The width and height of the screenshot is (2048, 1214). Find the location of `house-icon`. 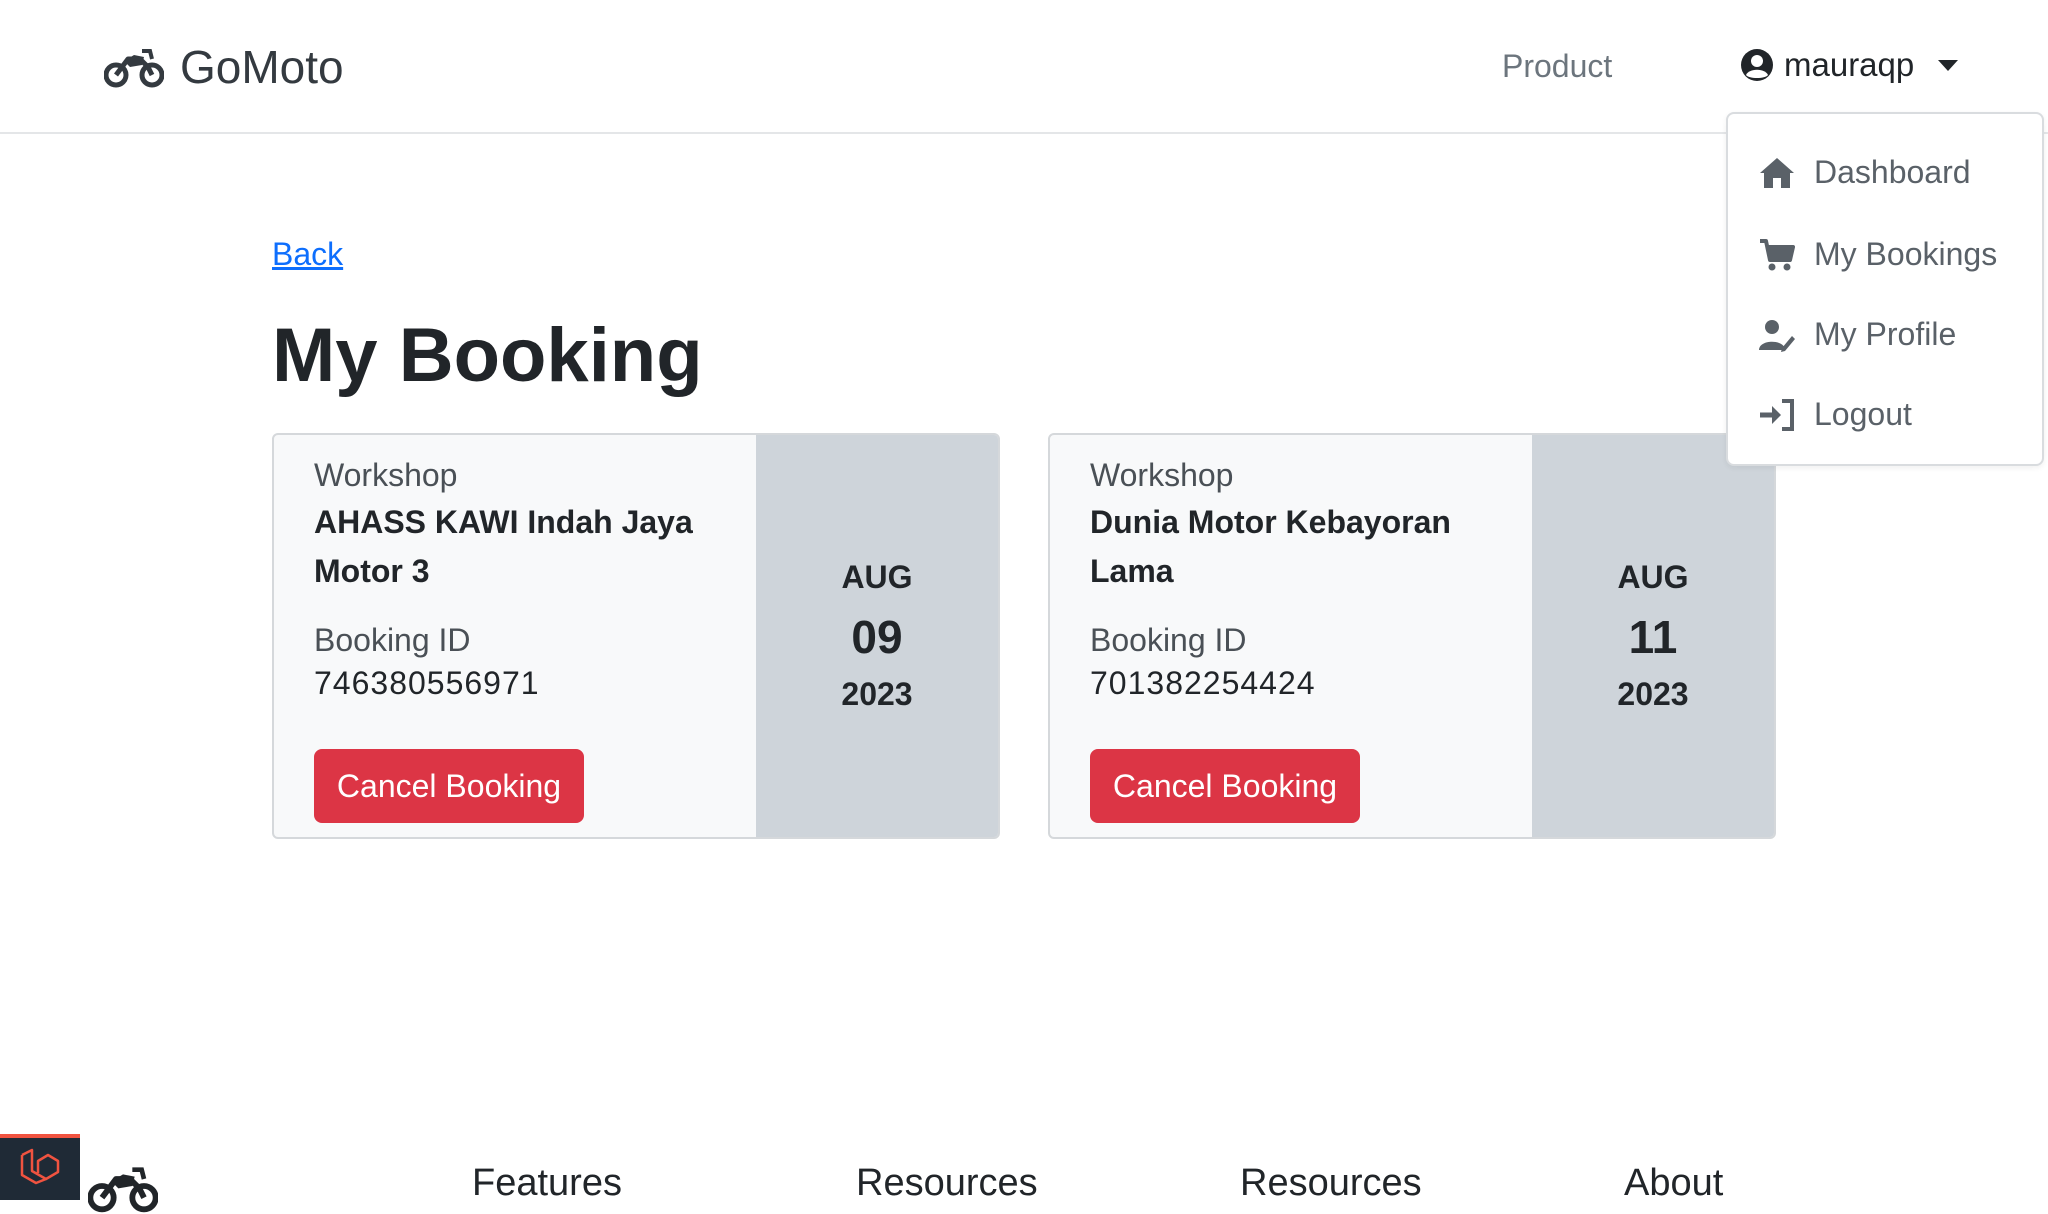

house-icon is located at coordinates (1777, 173).